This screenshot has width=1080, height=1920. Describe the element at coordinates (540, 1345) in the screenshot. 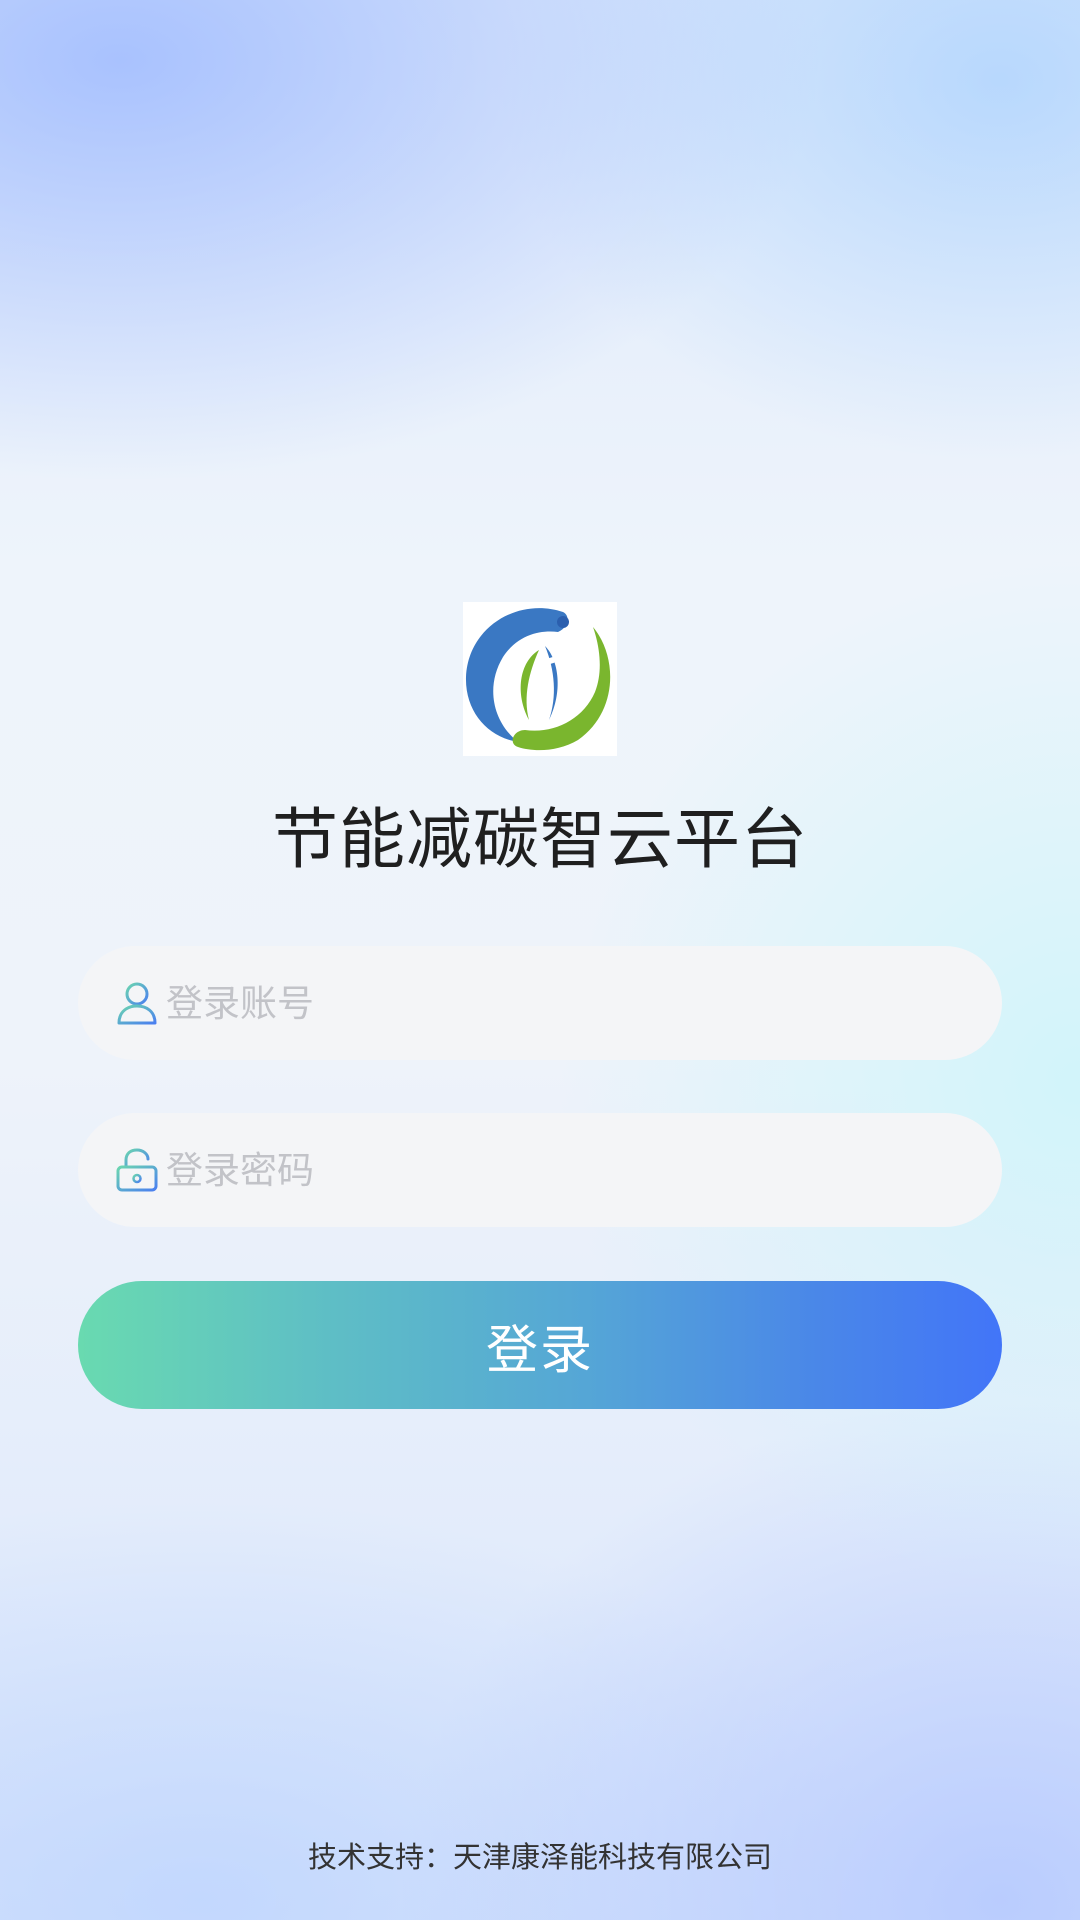

I see `login-button: 登录` at that location.